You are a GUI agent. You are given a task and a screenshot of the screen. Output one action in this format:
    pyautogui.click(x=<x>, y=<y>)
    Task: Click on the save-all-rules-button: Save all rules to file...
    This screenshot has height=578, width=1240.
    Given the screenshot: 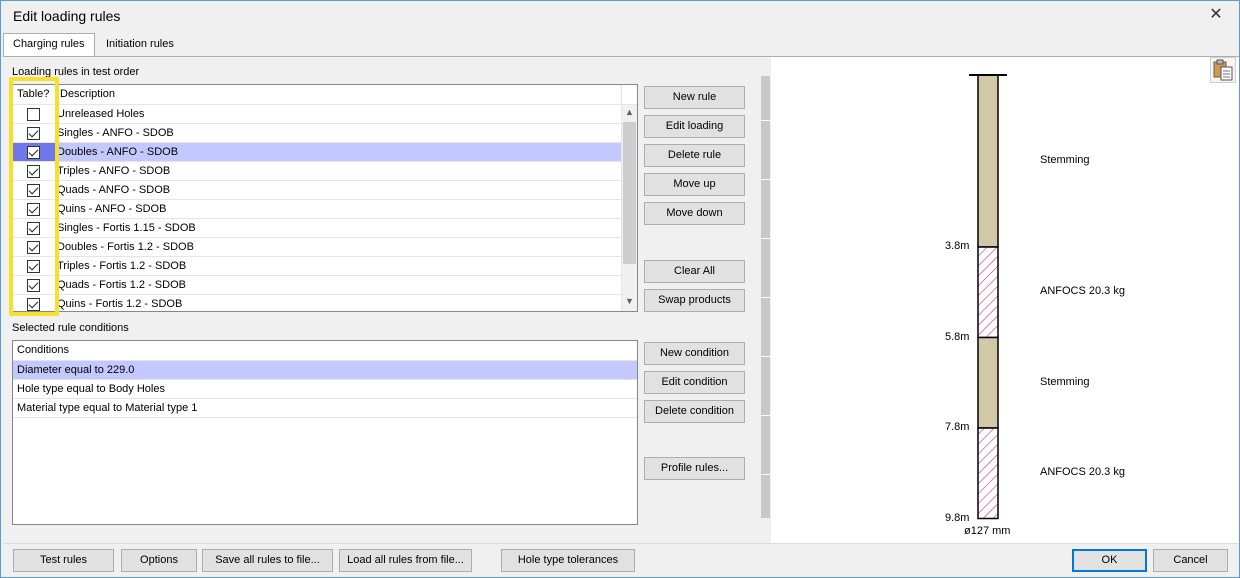 What is the action you would take?
    pyautogui.click(x=267, y=560)
    